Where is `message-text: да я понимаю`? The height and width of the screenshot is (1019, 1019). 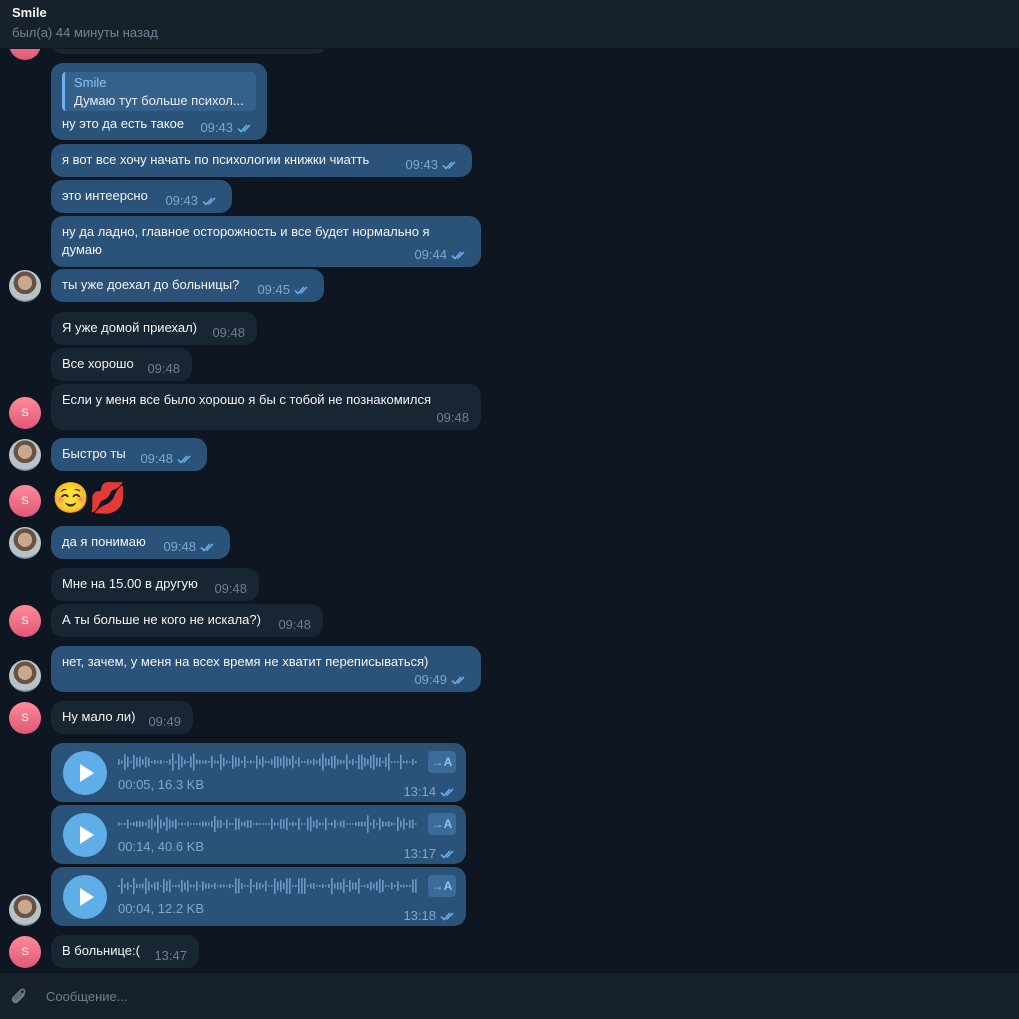
message-text: да я понимаю is located at coordinates (104, 541).